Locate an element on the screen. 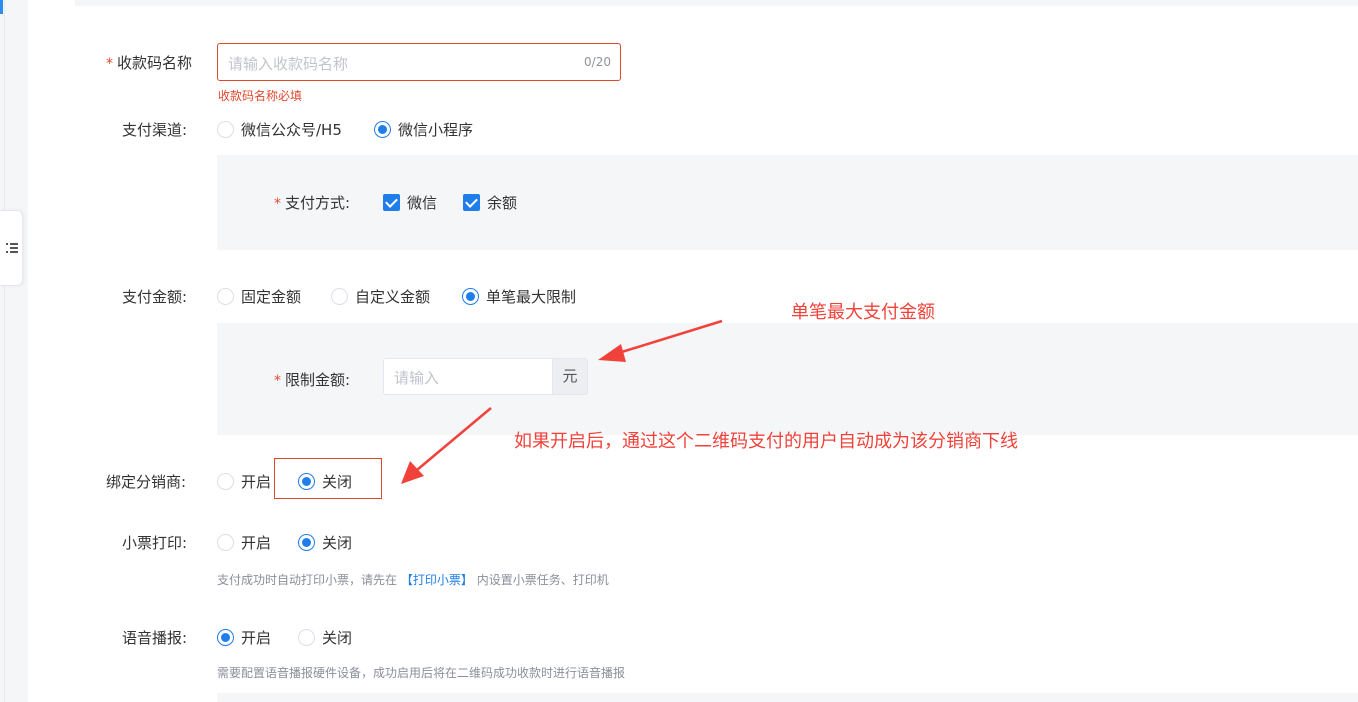 Image resolution: width=1358 pixels, height=702 pixels. annotation-arrows is located at coordinates (562, 401).